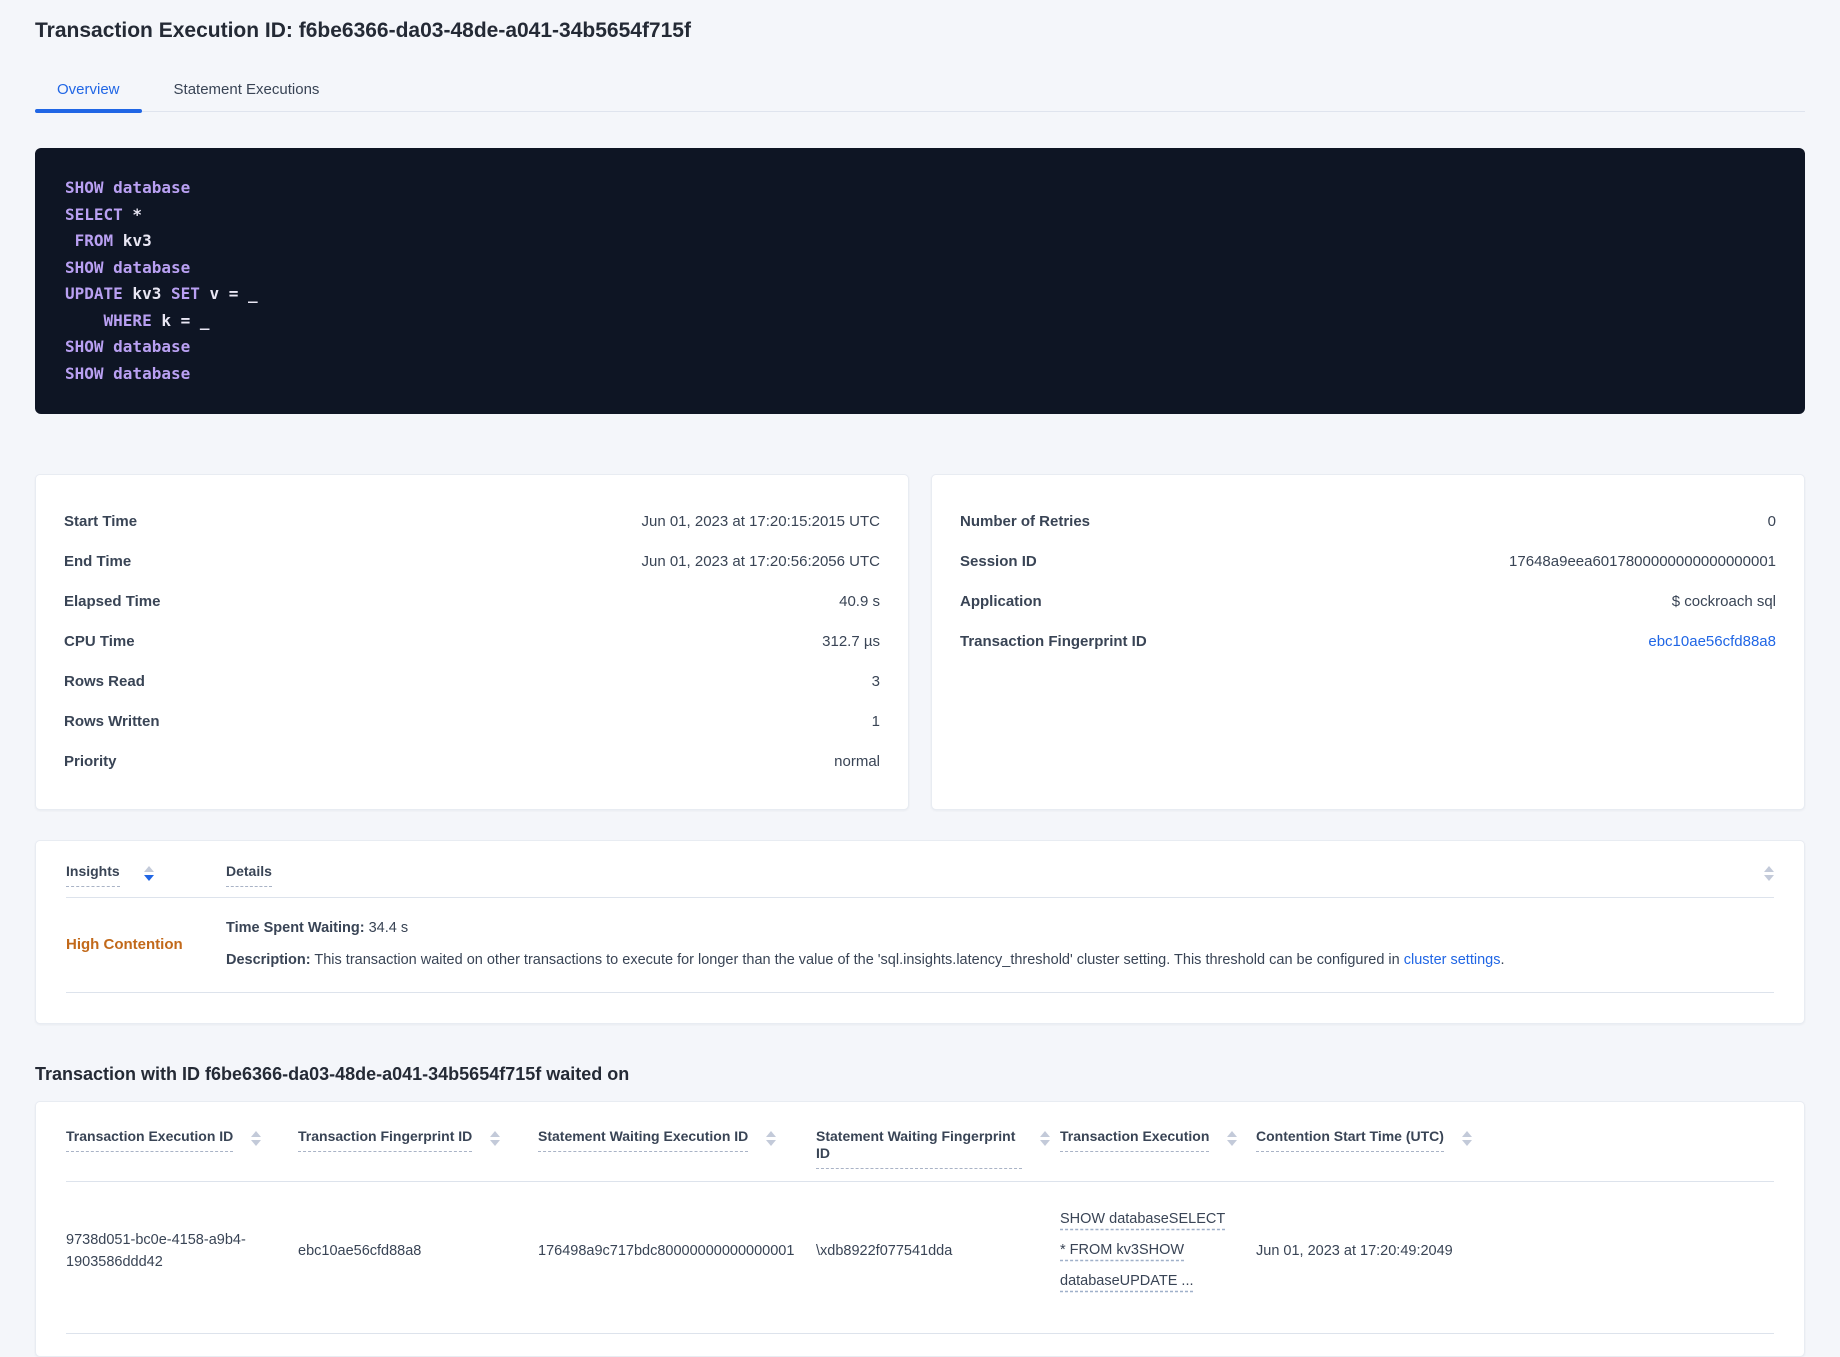 This screenshot has height=1357, width=1840. What do you see at coordinates (1515, 1140) in the screenshot?
I see `column-header-contention-start-time-utc: Contention Start Time (UTC)` at bounding box center [1515, 1140].